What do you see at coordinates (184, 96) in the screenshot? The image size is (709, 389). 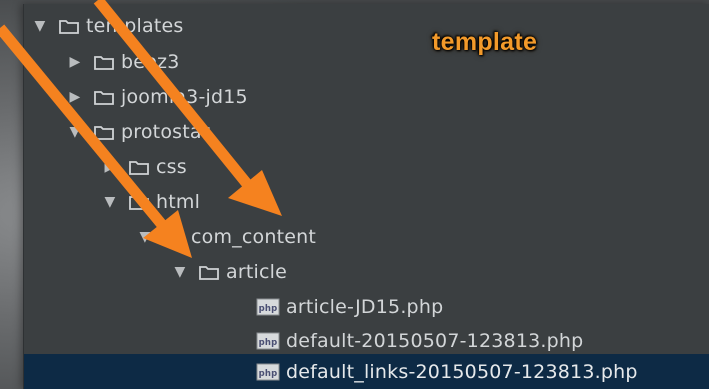 I see `tree-item-label: joomla3-jd15` at bounding box center [184, 96].